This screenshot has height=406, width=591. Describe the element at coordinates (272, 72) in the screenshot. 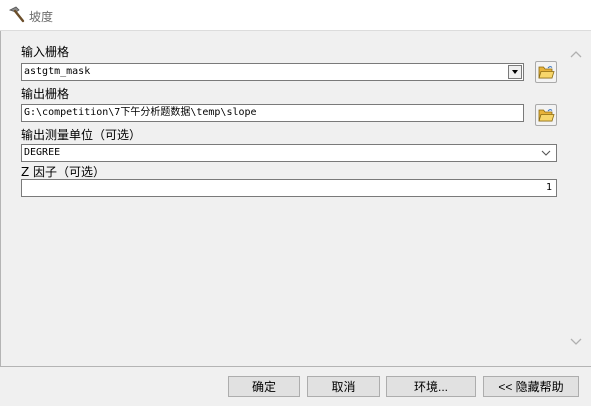

I see `input-raster-combobox: astgtm_mask` at that location.